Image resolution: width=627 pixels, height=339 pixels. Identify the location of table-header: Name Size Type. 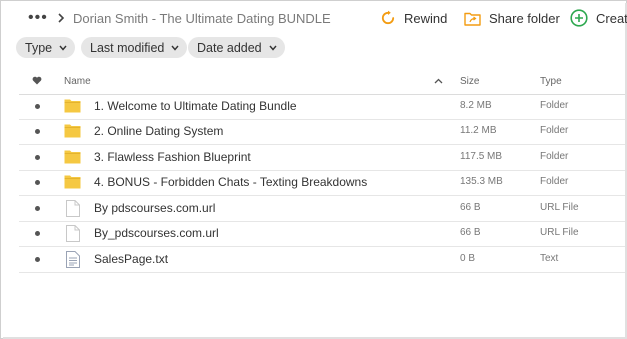
(322, 82).